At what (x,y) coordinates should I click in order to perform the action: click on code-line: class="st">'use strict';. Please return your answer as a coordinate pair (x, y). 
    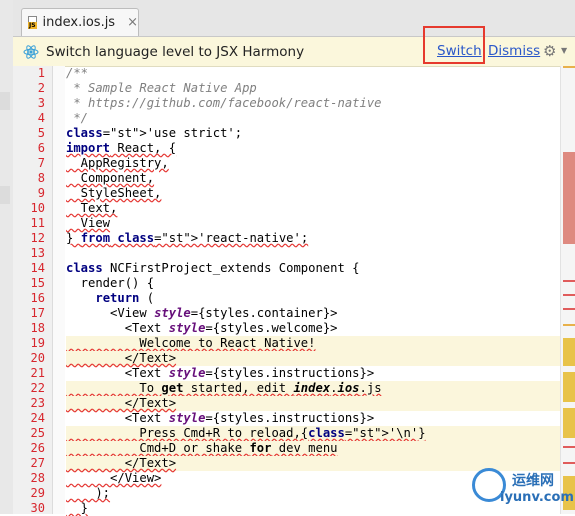
    Looking at the image, I should click on (313, 133).